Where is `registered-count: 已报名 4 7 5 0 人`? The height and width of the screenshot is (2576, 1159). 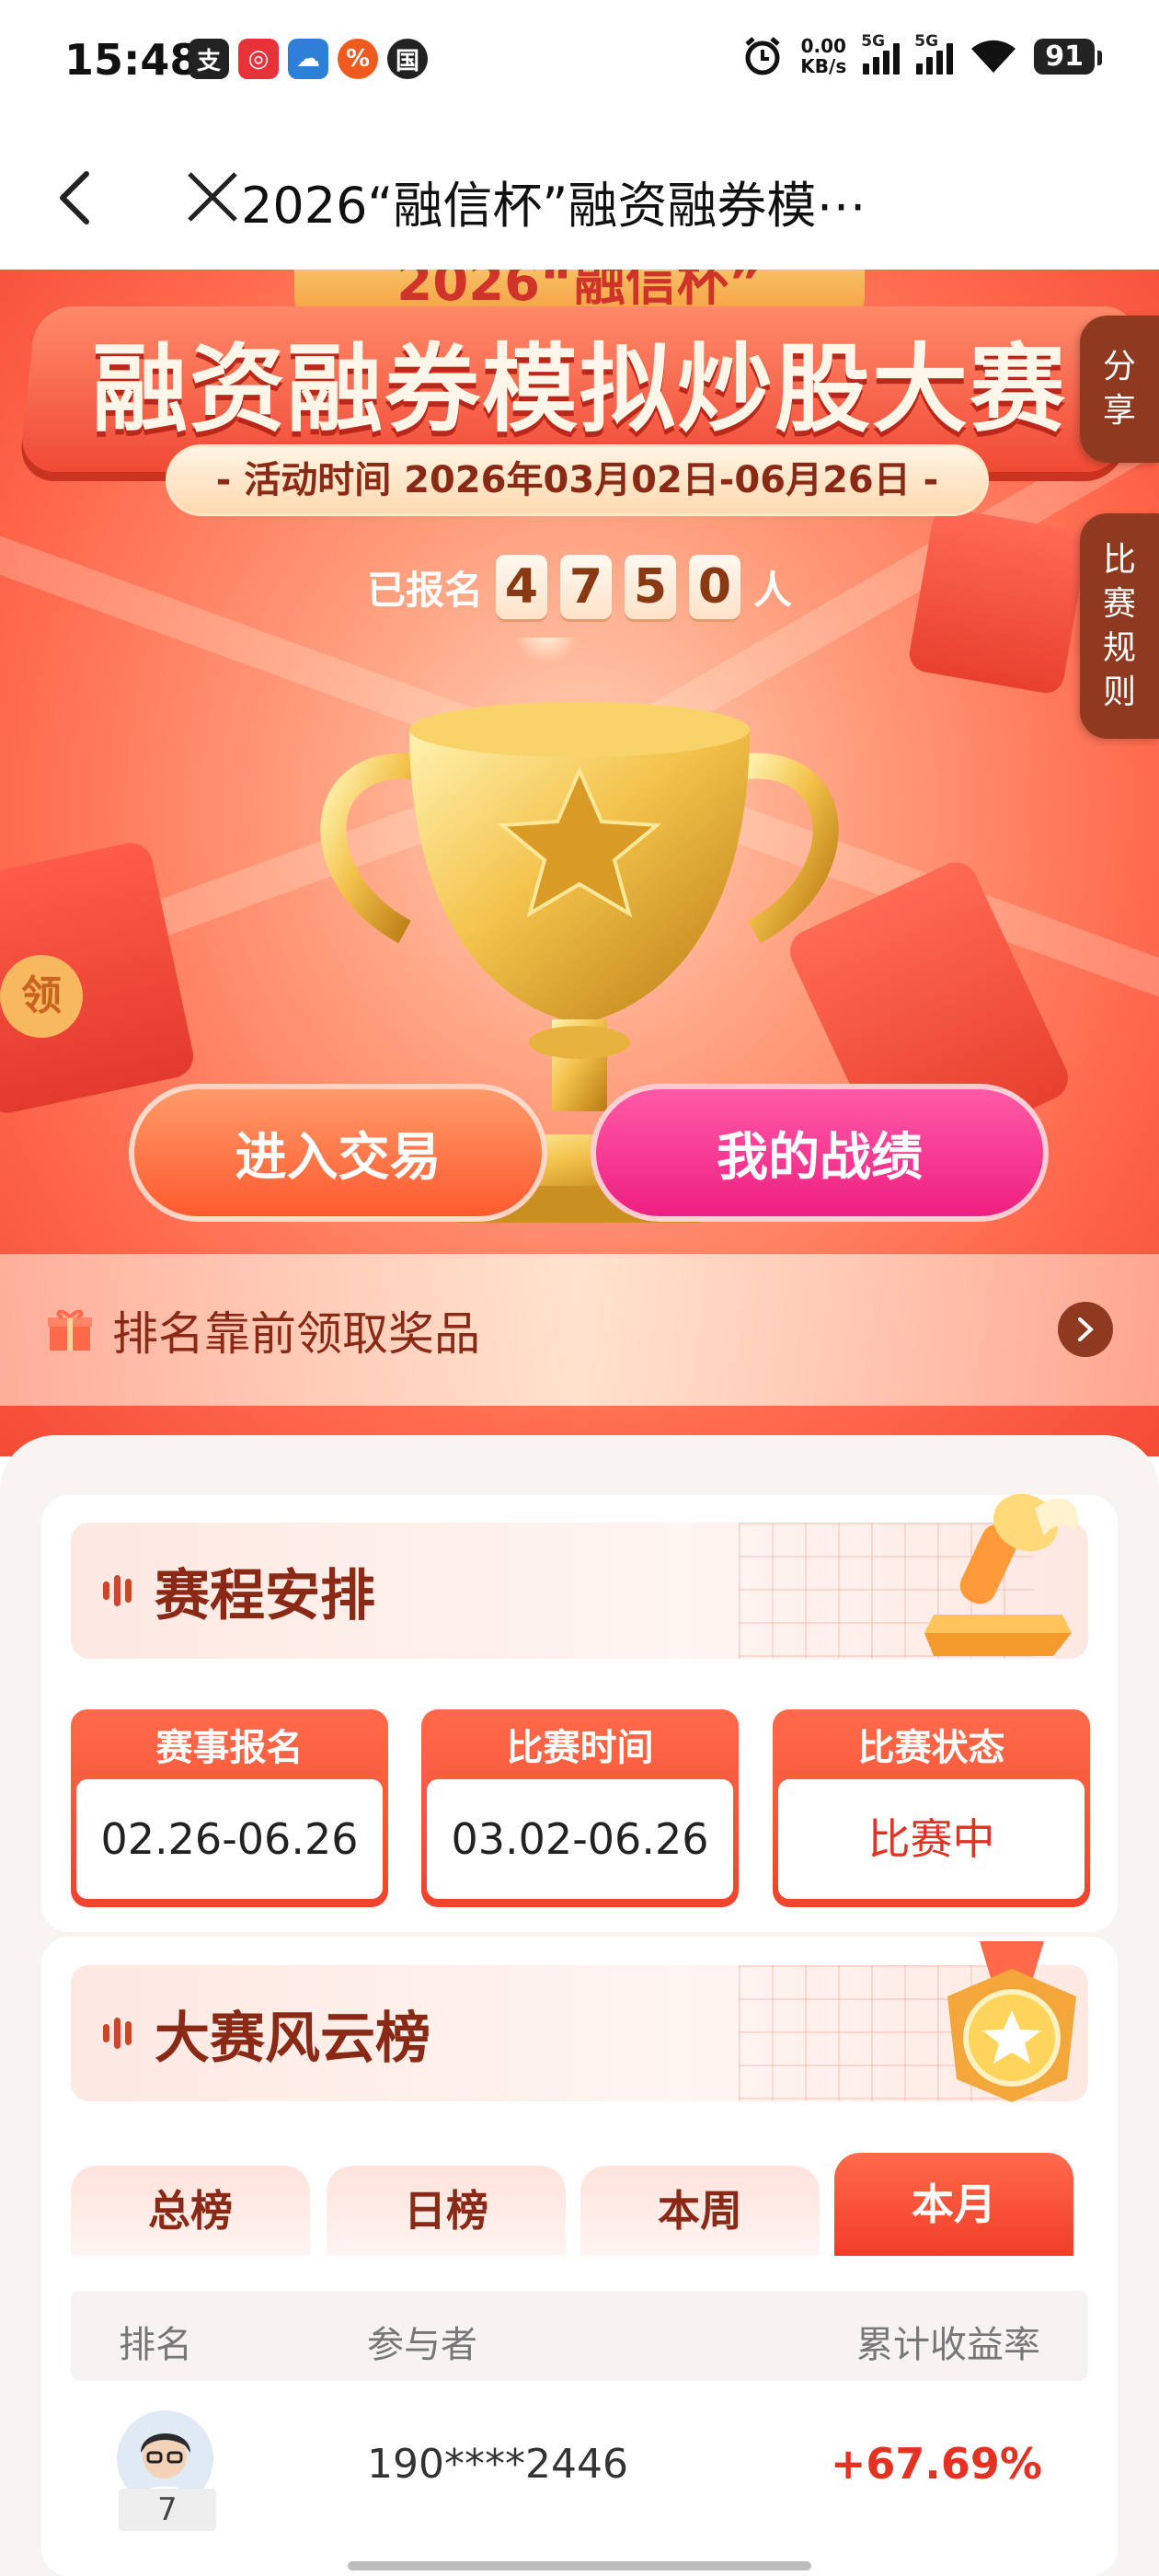
registered-count: 已报名 4 7 5 0 人 is located at coordinates (579, 587).